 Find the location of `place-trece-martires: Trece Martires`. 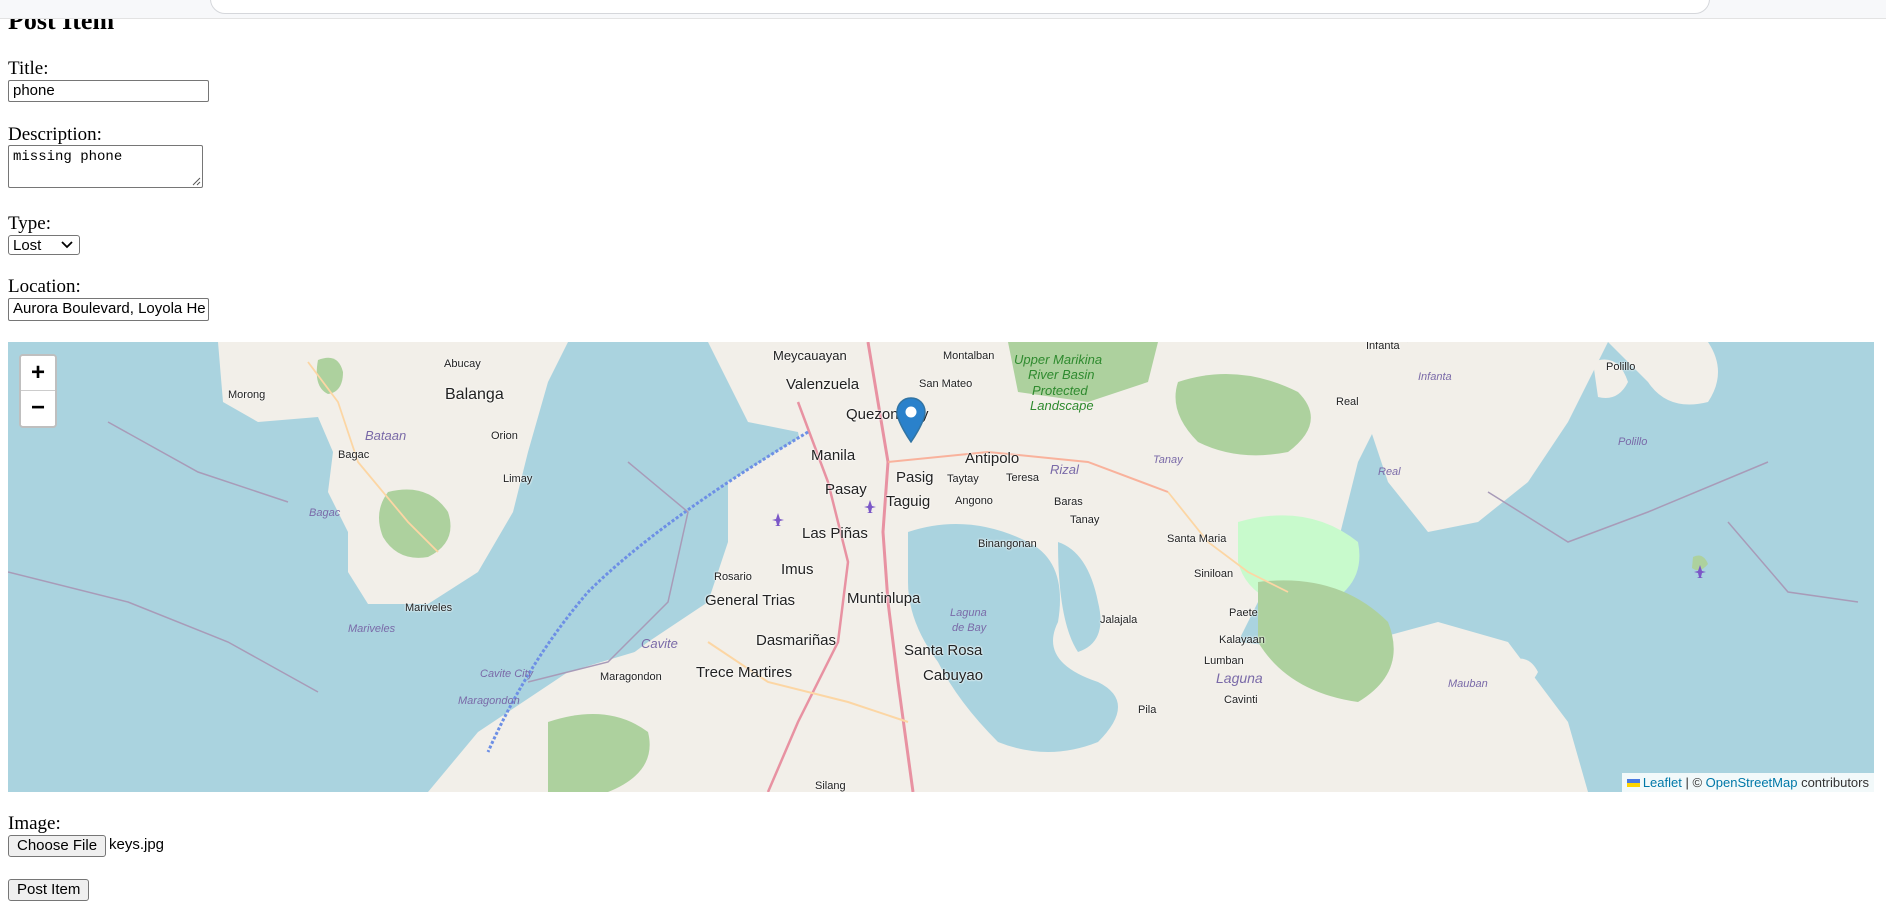

place-trece-martires: Trece Martires is located at coordinates (744, 672).